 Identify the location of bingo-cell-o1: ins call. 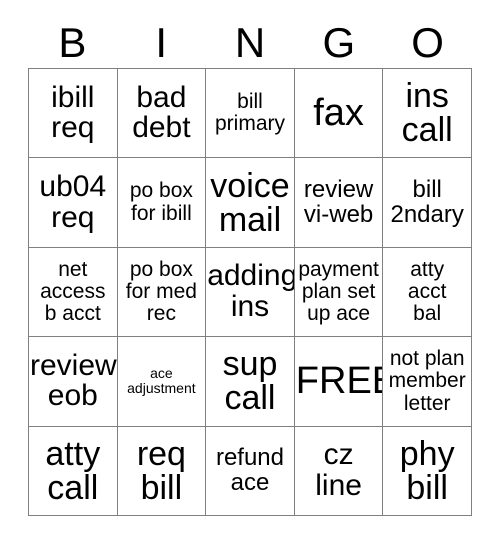
(427, 114).